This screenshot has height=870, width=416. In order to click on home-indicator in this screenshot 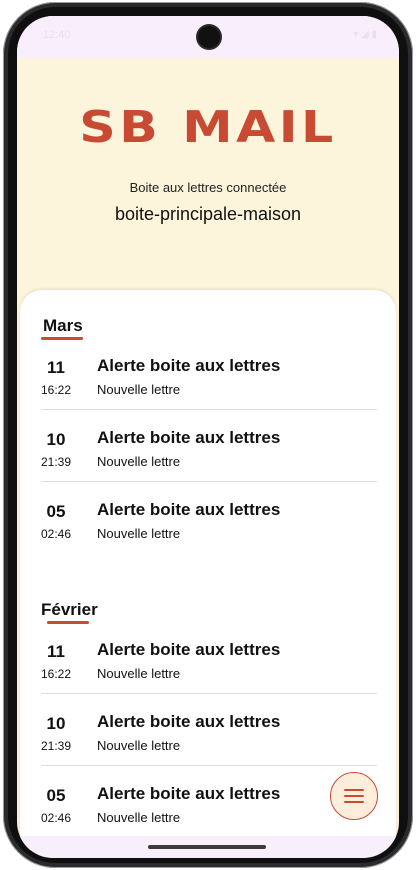, I will do `click(207, 847)`.